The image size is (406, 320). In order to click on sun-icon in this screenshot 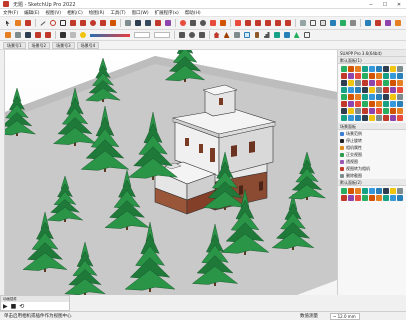, I will do `click(82, 35)`.